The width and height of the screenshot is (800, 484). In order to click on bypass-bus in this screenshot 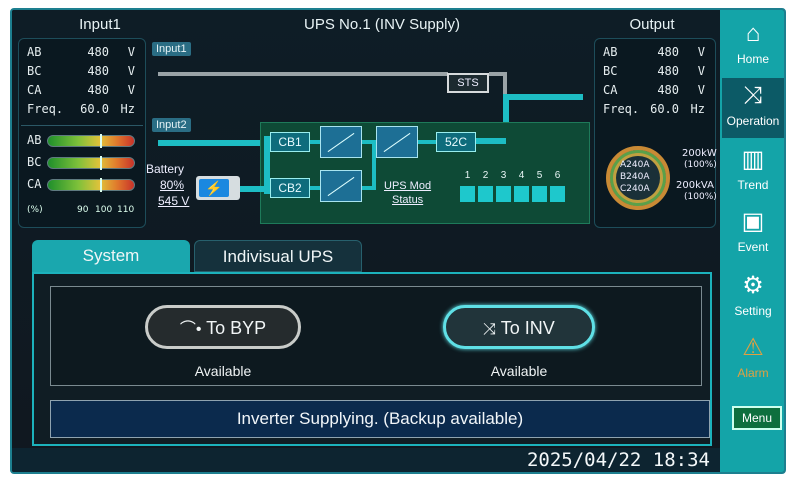, I will do `click(303, 74)`.